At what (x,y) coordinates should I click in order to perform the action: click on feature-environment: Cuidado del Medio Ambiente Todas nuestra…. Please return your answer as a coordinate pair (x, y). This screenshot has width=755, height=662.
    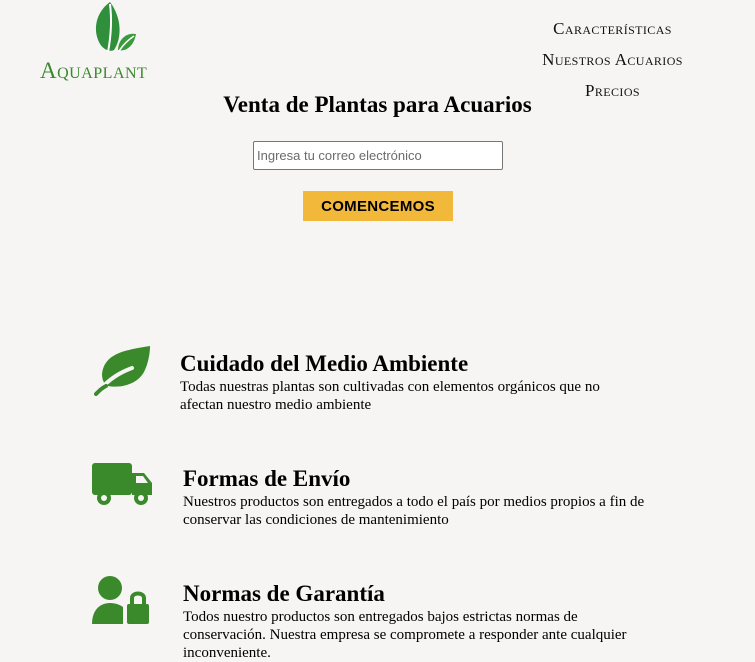
    Looking at the image, I should click on (377, 380).